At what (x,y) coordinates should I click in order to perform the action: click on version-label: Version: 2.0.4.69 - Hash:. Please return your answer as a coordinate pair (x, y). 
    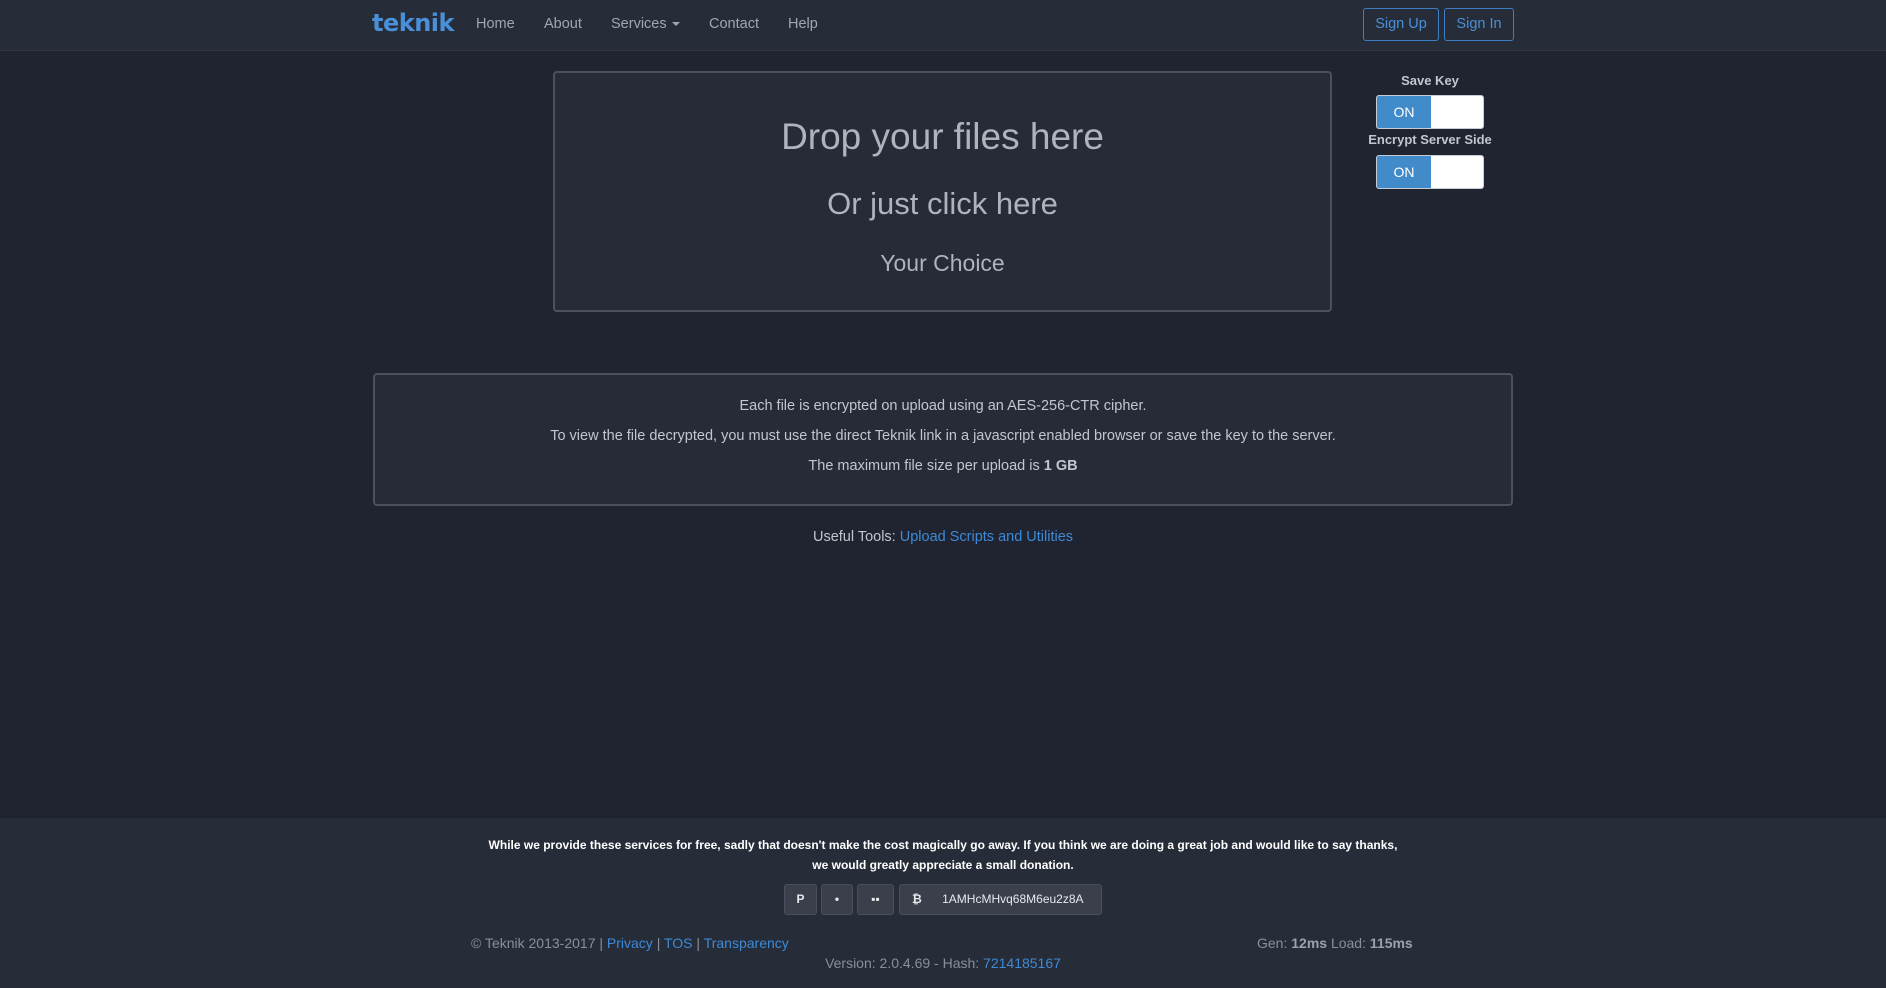
    Looking at the image, I should click on (902, 963).